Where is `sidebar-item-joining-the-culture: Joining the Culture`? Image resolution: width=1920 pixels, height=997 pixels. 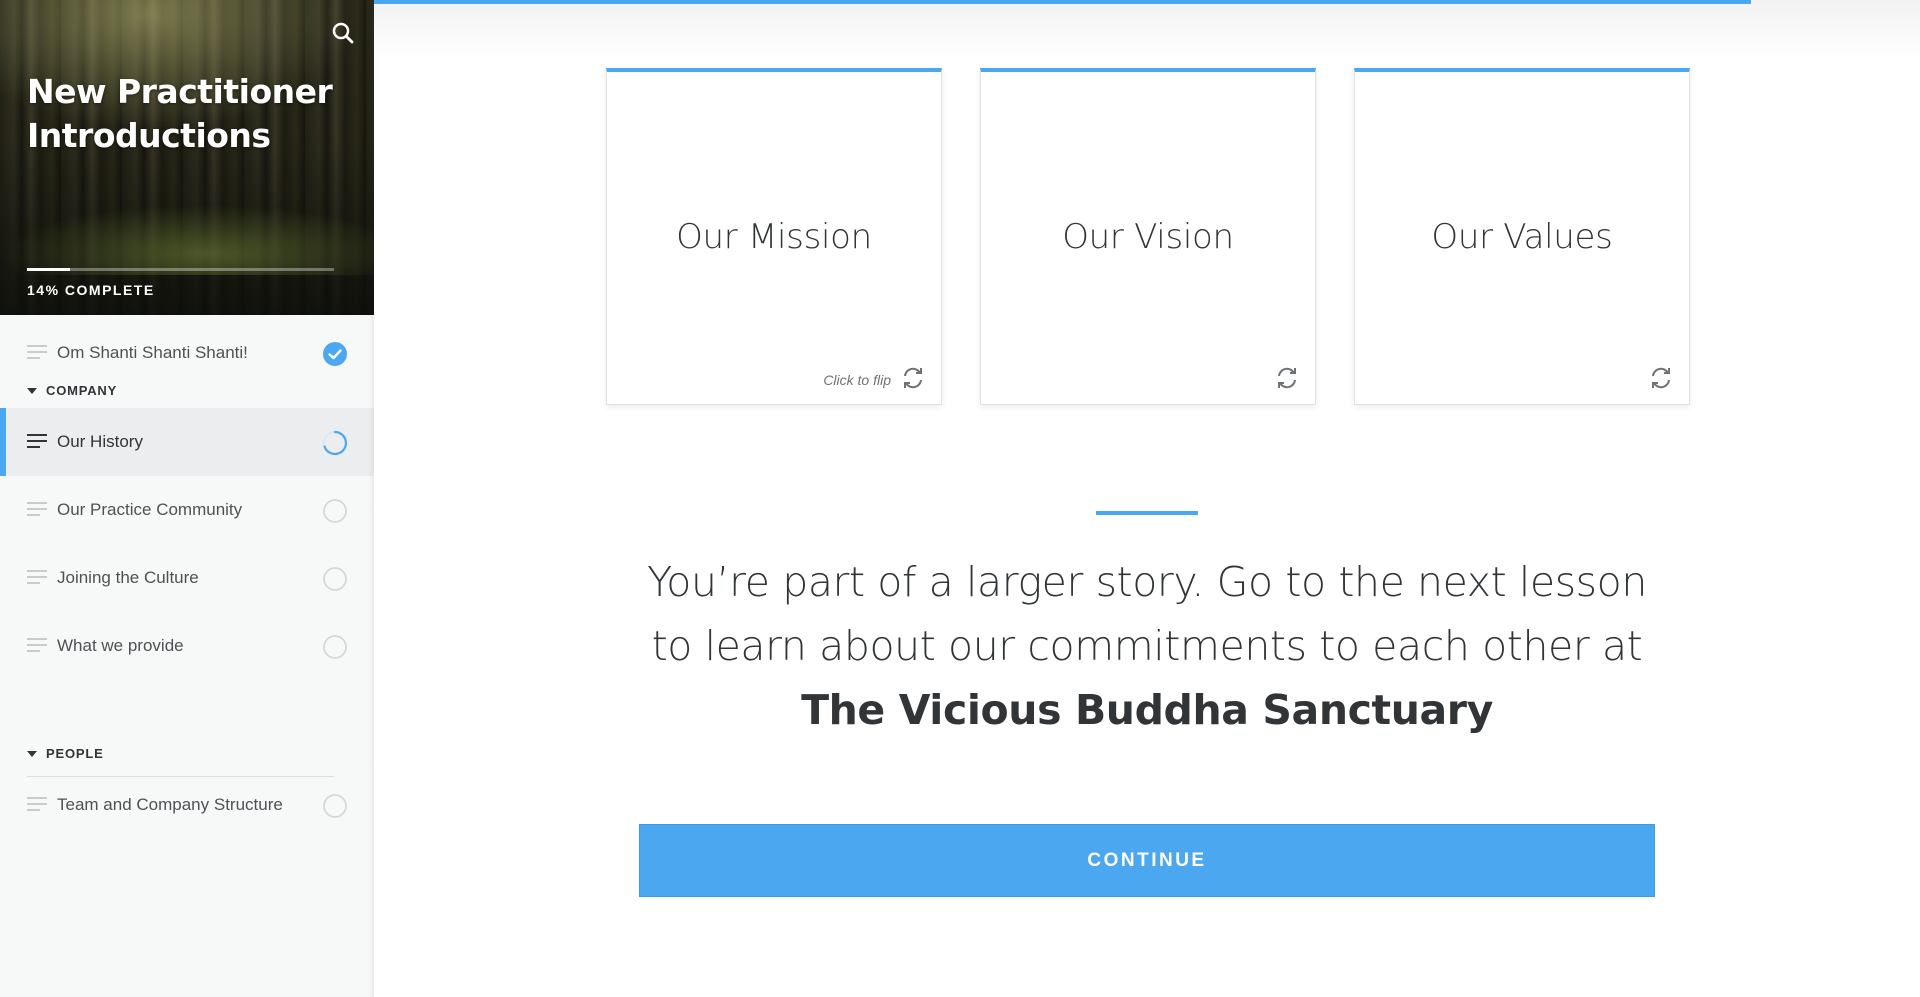 sidebar-item-joining-the-culture: Joining the Culture is located at coordinates (187, 578).